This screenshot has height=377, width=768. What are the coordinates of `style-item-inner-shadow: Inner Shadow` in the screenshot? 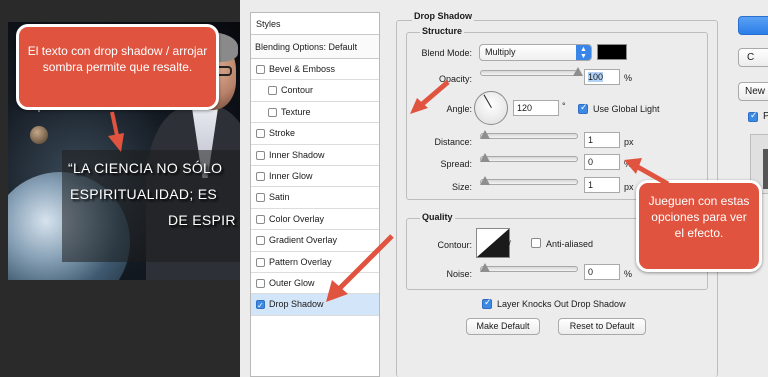 It's located at (315, 155).